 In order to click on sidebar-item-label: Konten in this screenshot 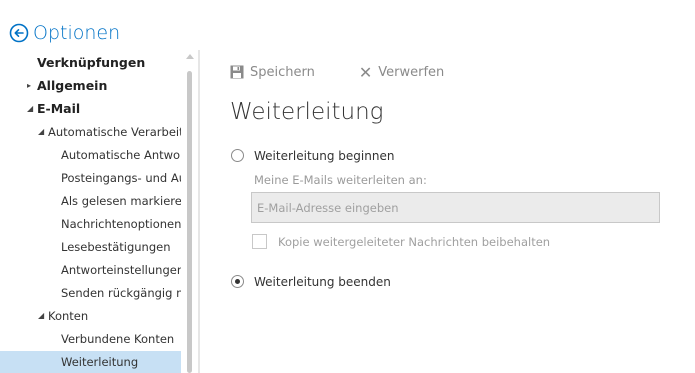, I will do `click(68, 316)`.